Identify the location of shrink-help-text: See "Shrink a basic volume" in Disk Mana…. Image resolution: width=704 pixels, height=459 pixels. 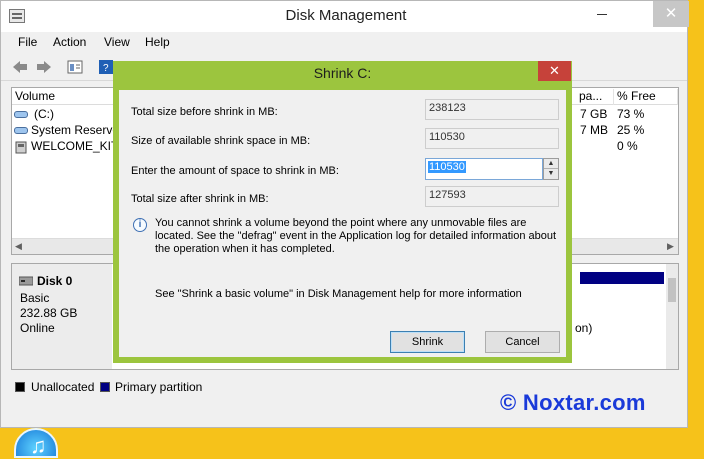
(338, 294).